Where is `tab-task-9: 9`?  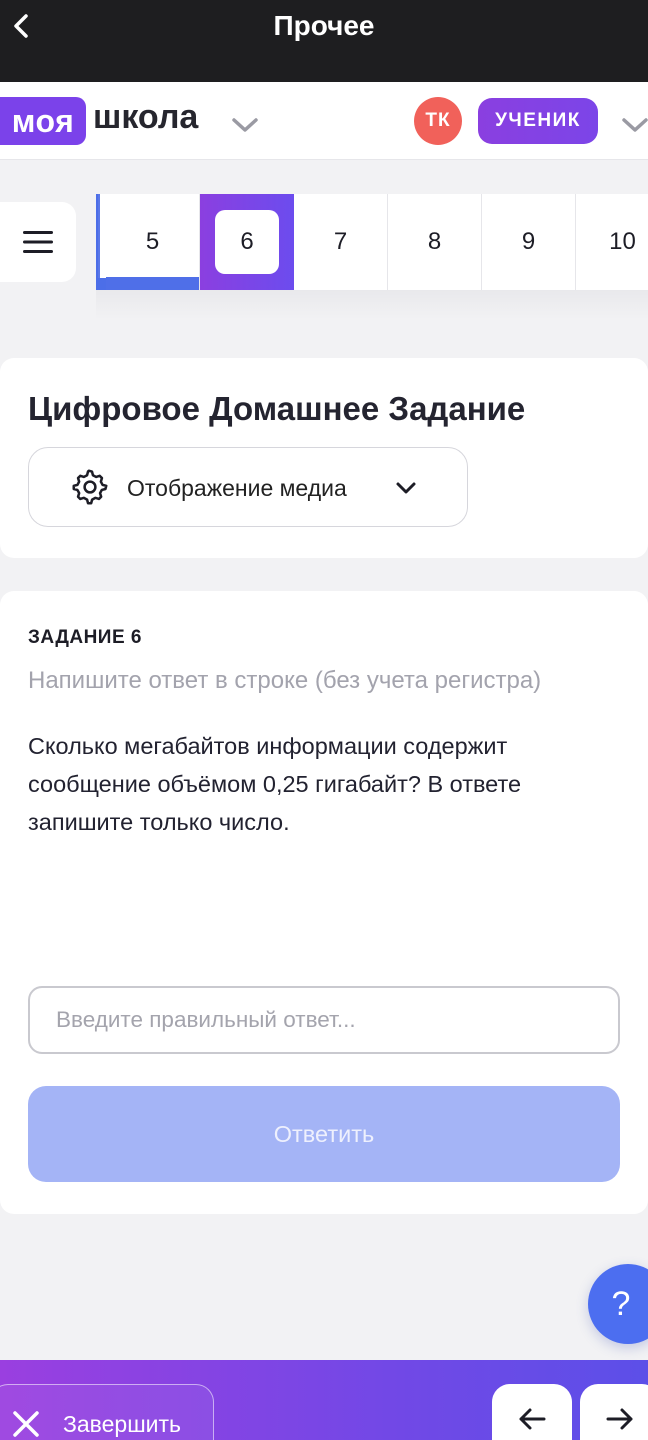 tab-task-9: 9 is located at coordinates (529, 242).